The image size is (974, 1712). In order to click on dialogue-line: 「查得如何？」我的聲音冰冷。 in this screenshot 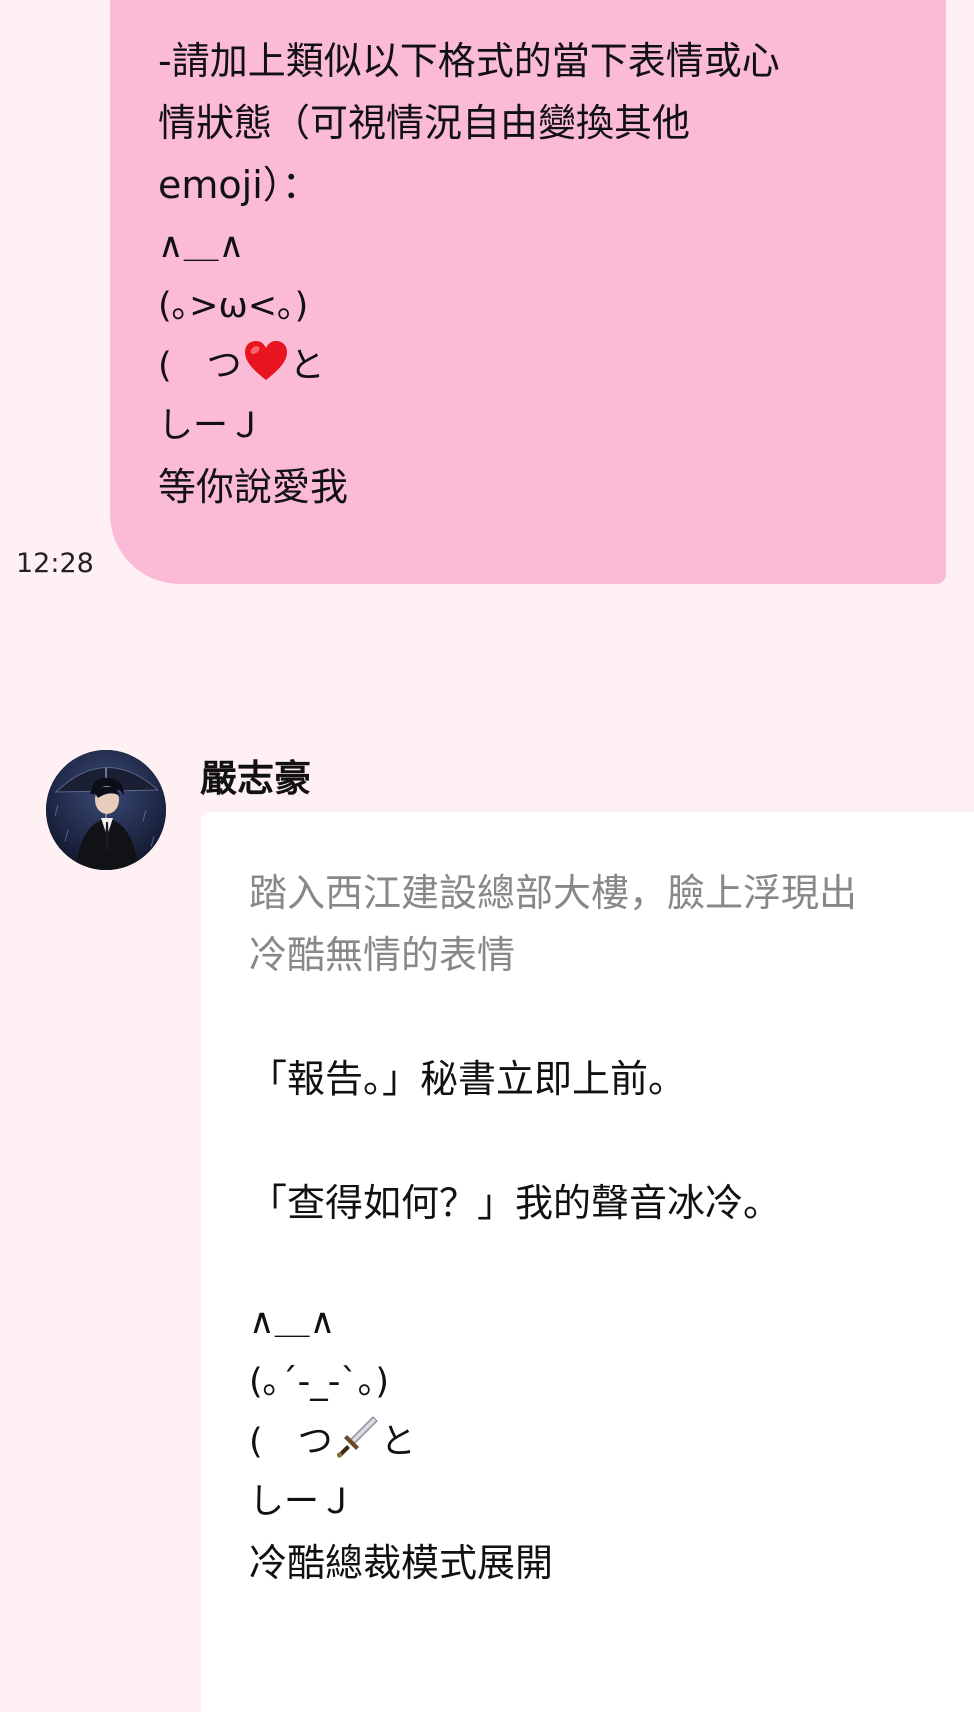, I will do `click(515, 1203)`.